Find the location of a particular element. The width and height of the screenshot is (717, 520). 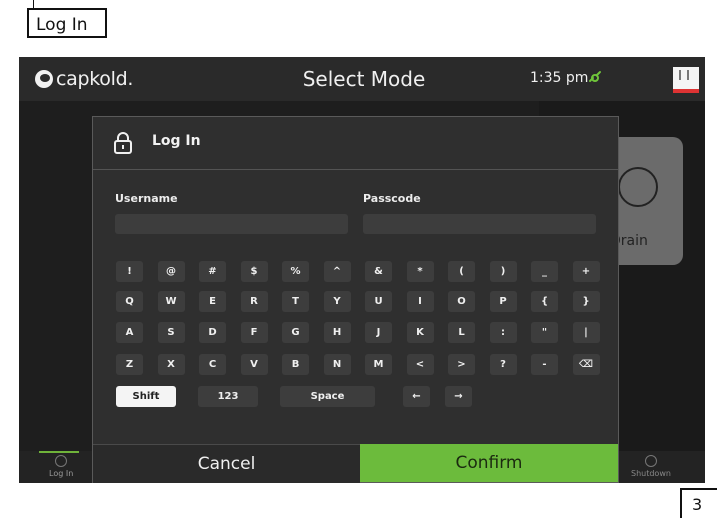

nav-item-log-in: Log In is located at coordinates (61, 466).